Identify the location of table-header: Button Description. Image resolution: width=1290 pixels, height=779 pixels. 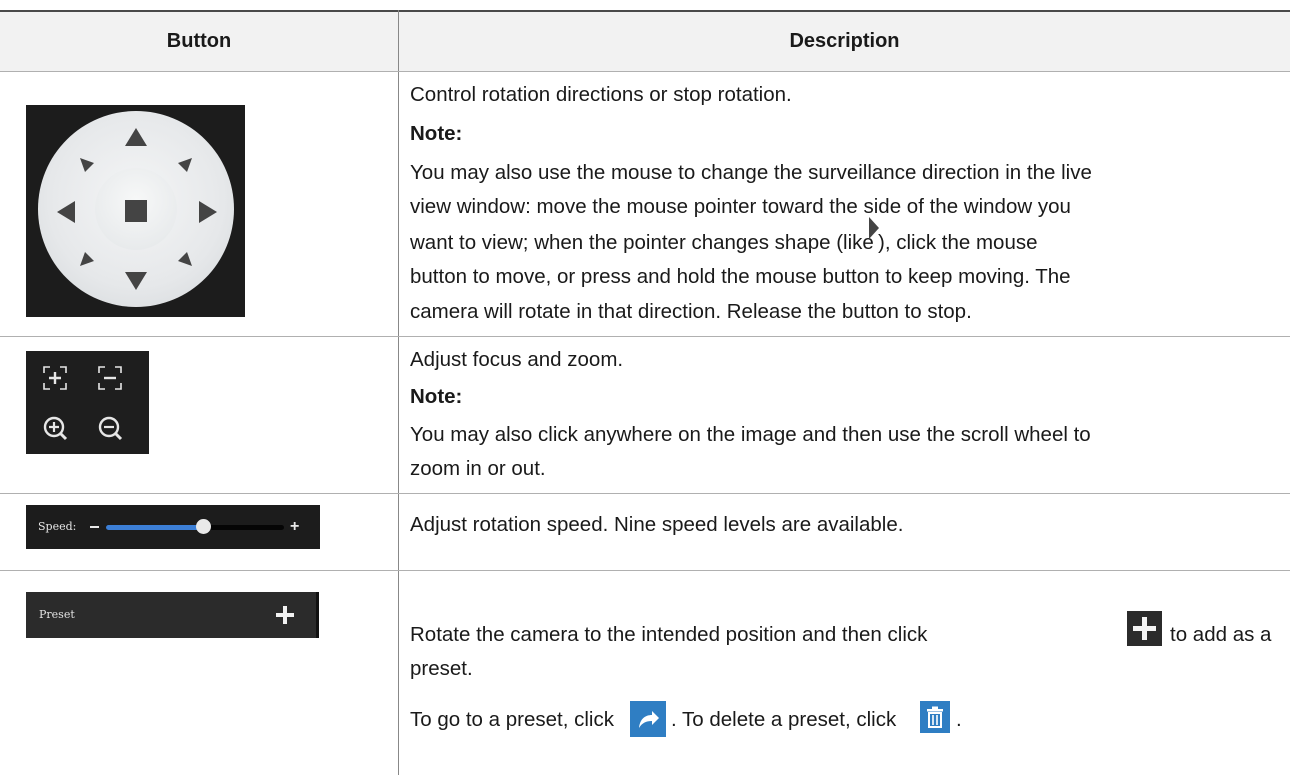
(645, 40).